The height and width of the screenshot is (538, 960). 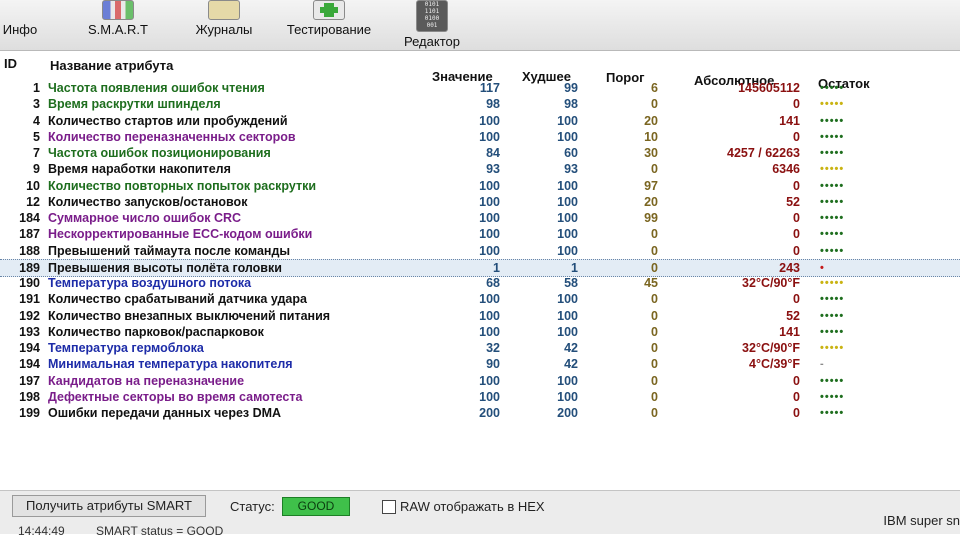 What do you see at coordinates (224, 29) in the screenshot?
I see `tab-journals-label: Журналы` at bounding box center [224, 29].